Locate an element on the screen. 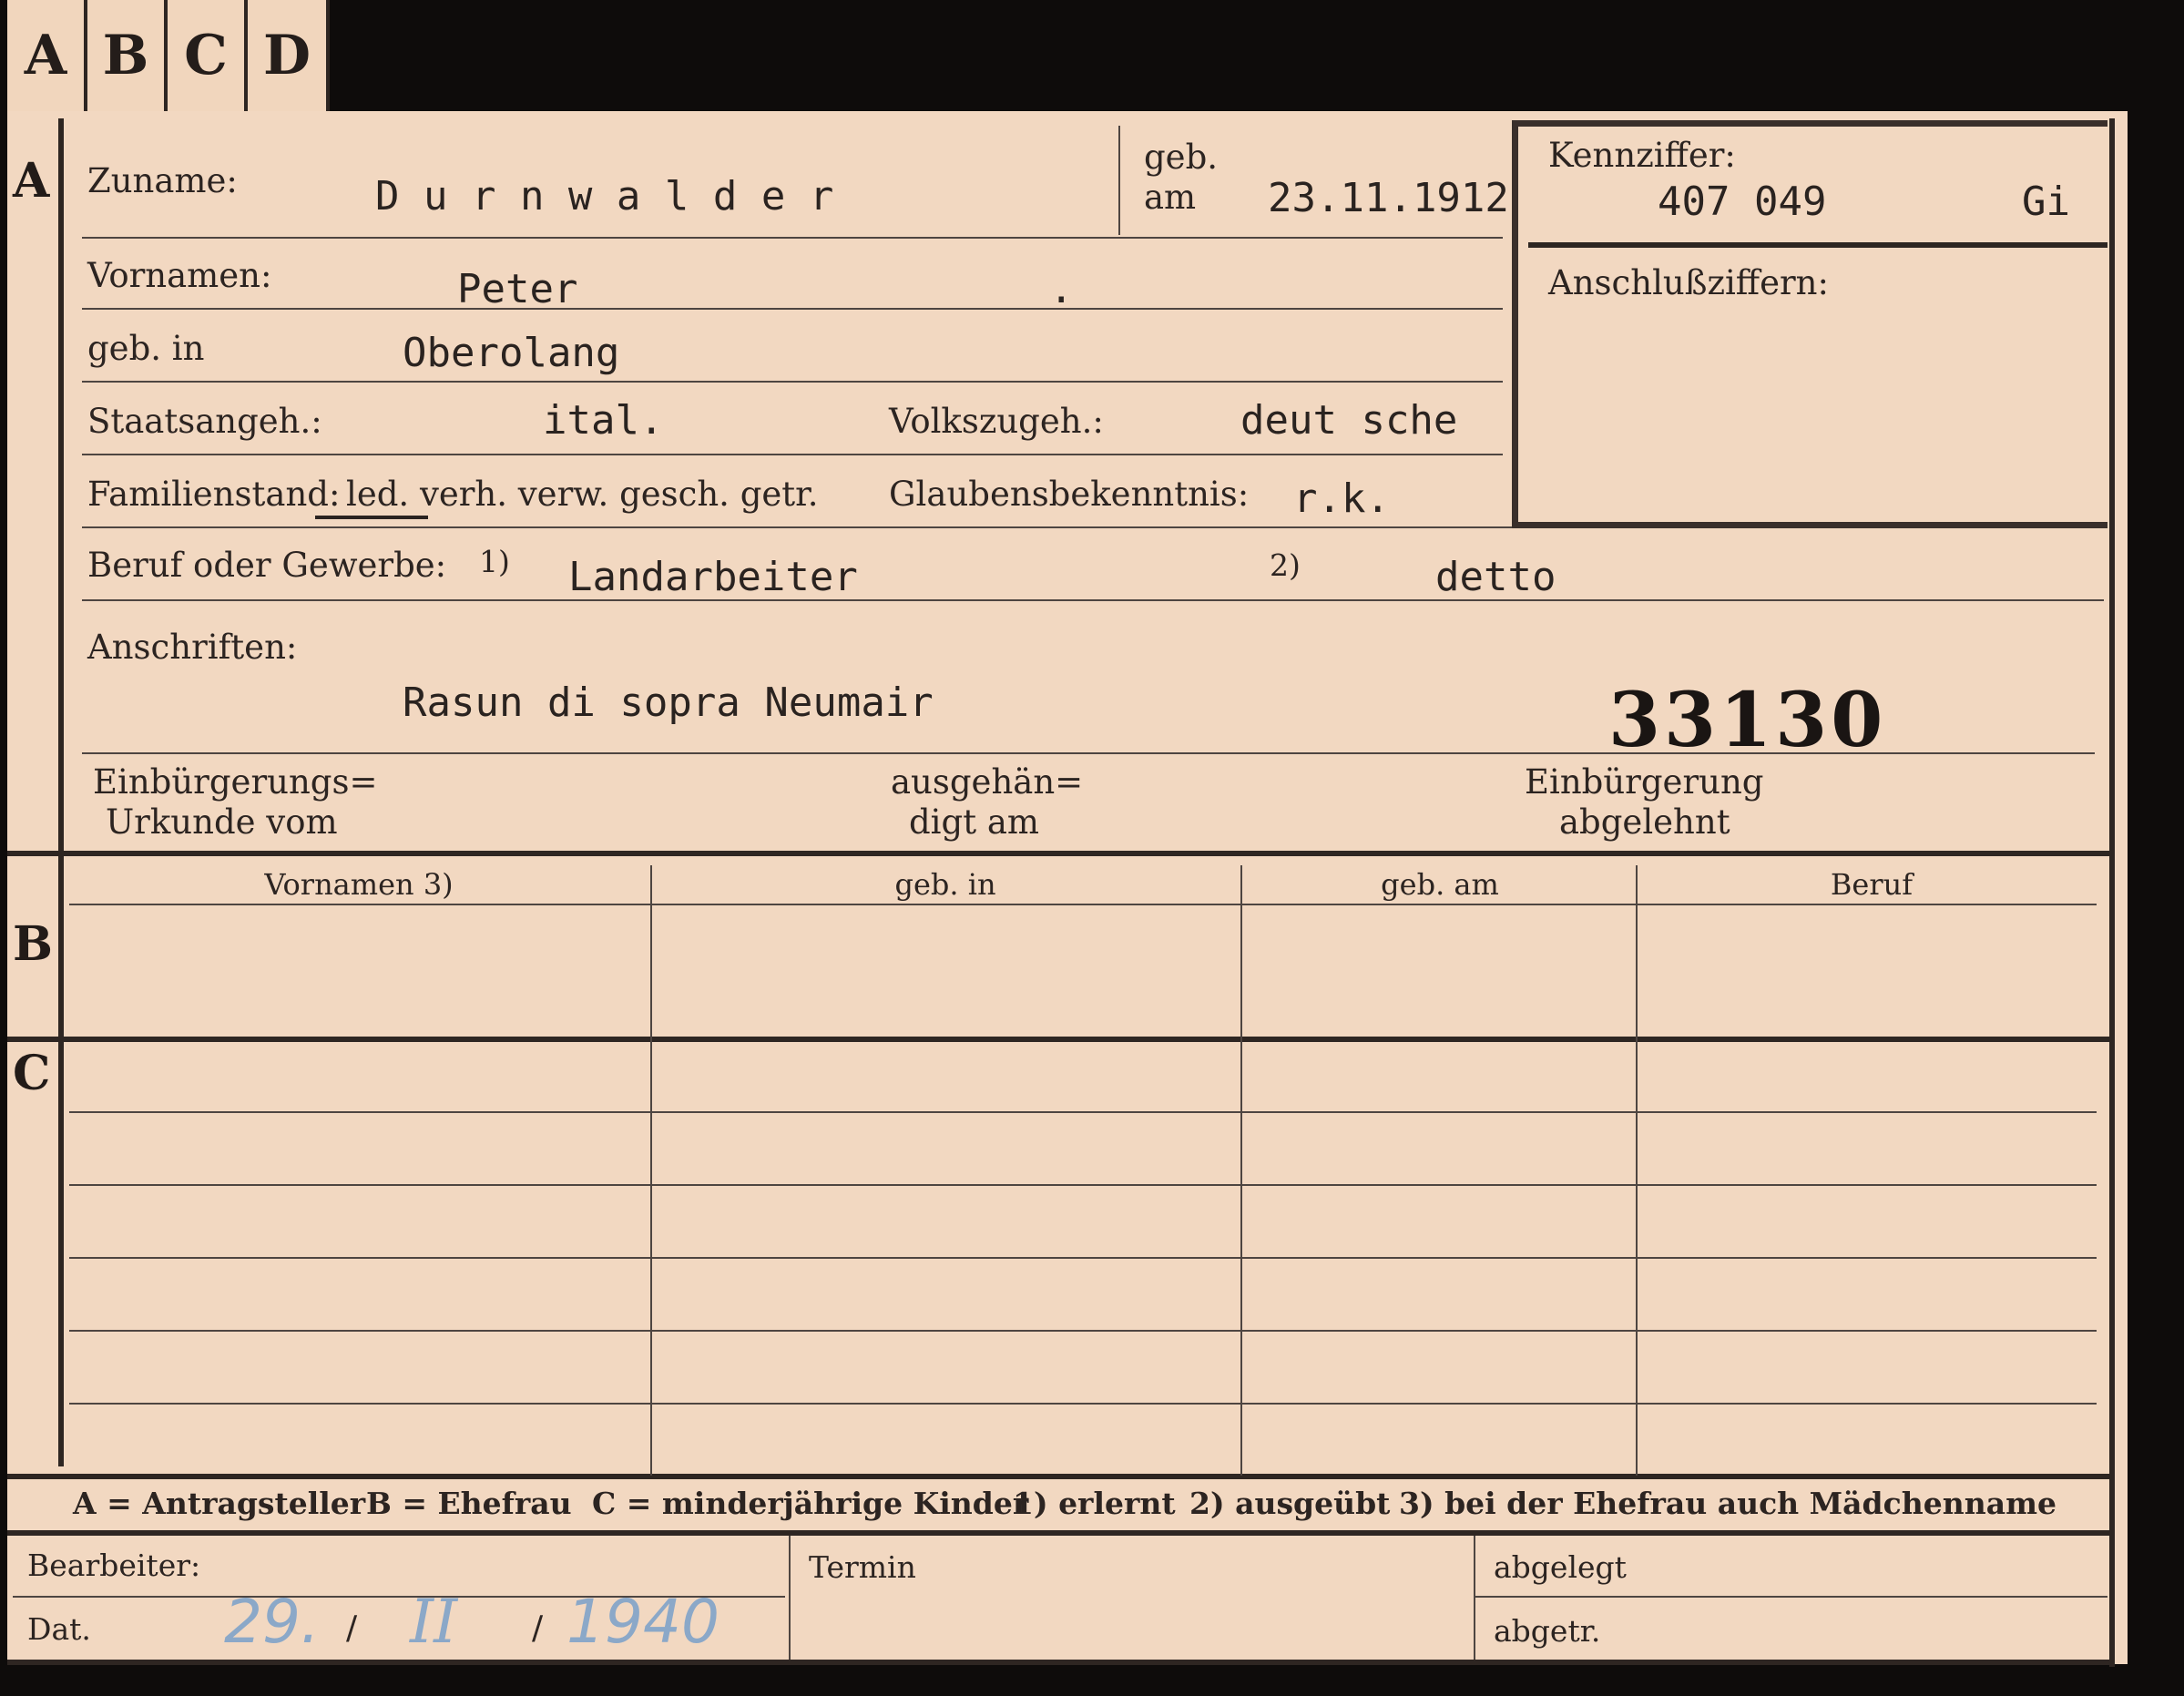 The image size is (2184, 1696). row-rule-zuname is located at coordinates (793, 238).